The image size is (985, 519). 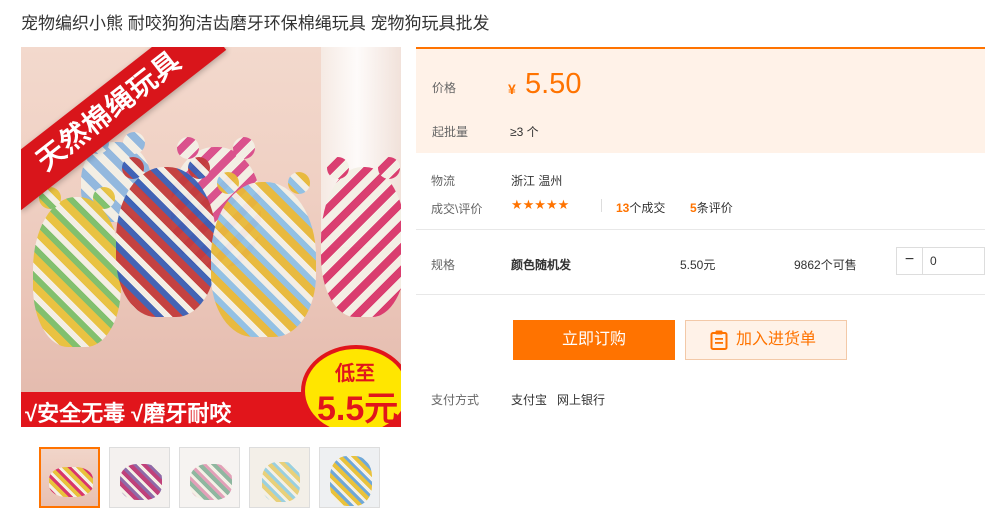 I want to click on moq-label: 起批量, so click(x=450, y=132).